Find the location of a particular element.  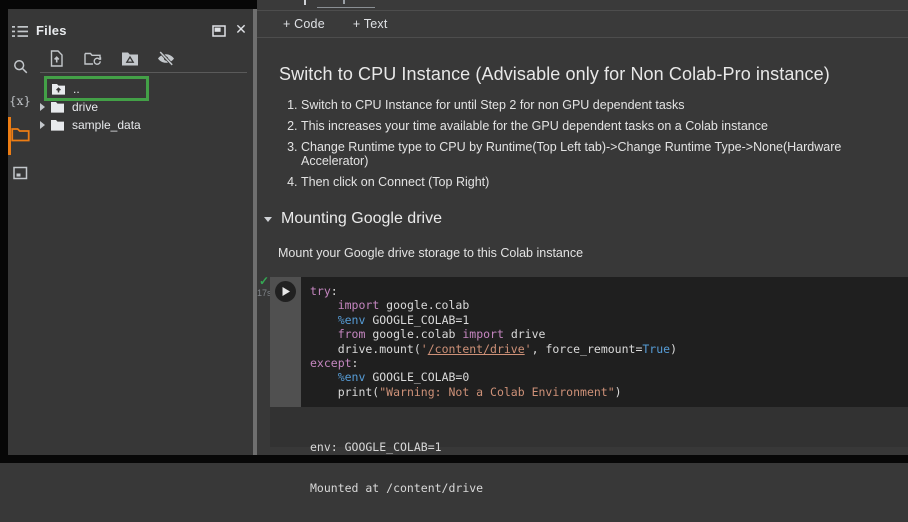

refresh-folder-icon is located at coordinates (93, 58).